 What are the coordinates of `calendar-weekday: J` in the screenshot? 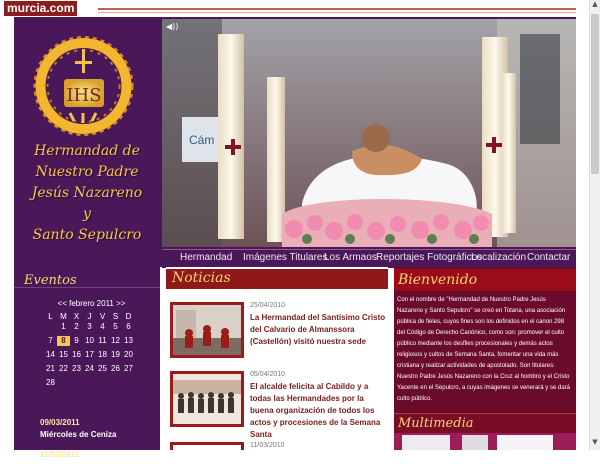 It's located at (89, 316).